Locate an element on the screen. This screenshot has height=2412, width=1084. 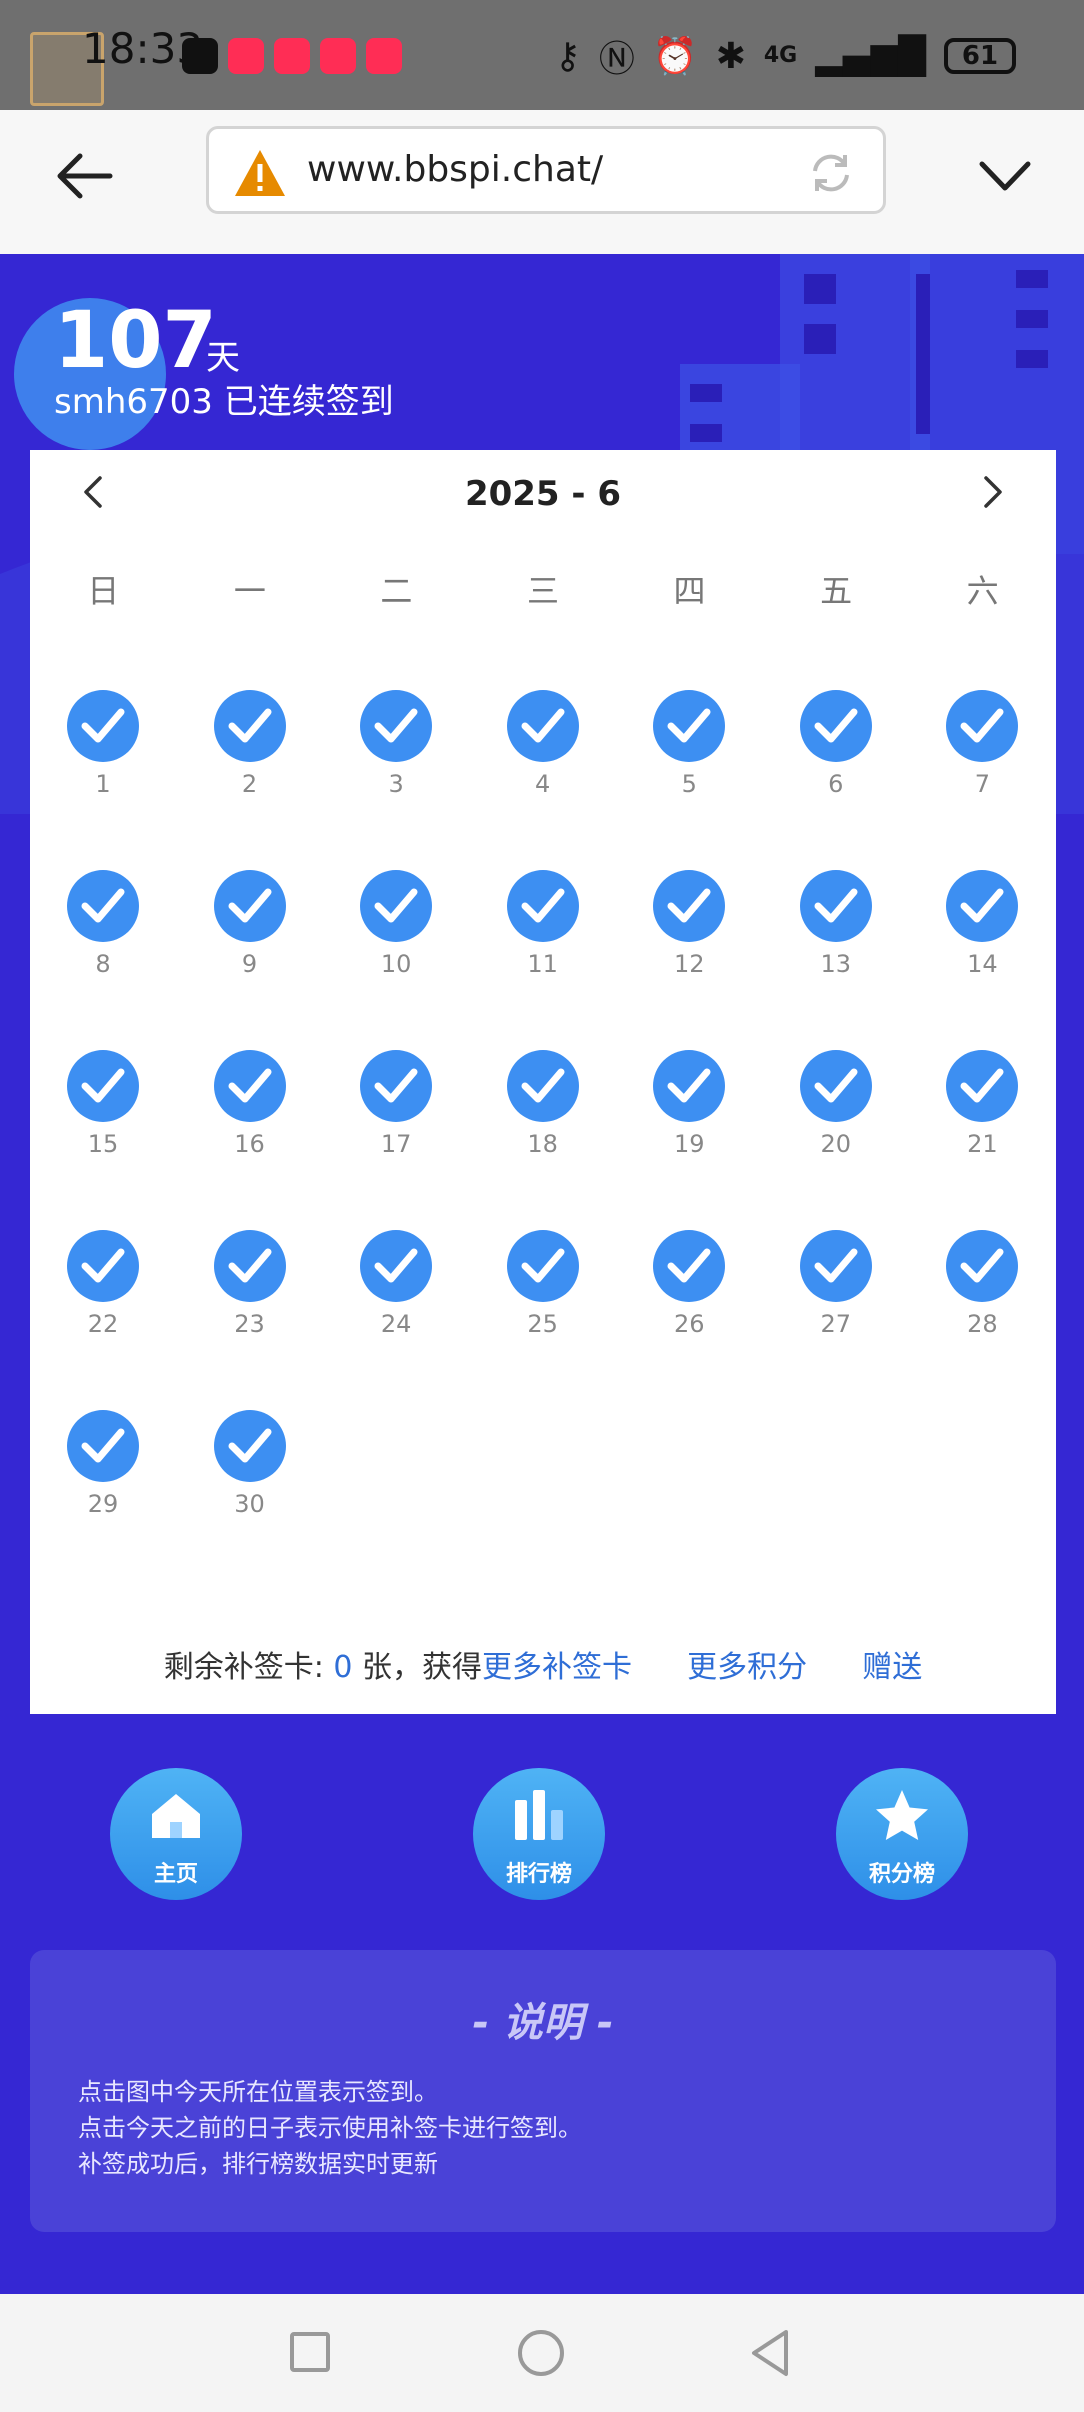
recent-apps-icon is located at coordinates (310, 2352).